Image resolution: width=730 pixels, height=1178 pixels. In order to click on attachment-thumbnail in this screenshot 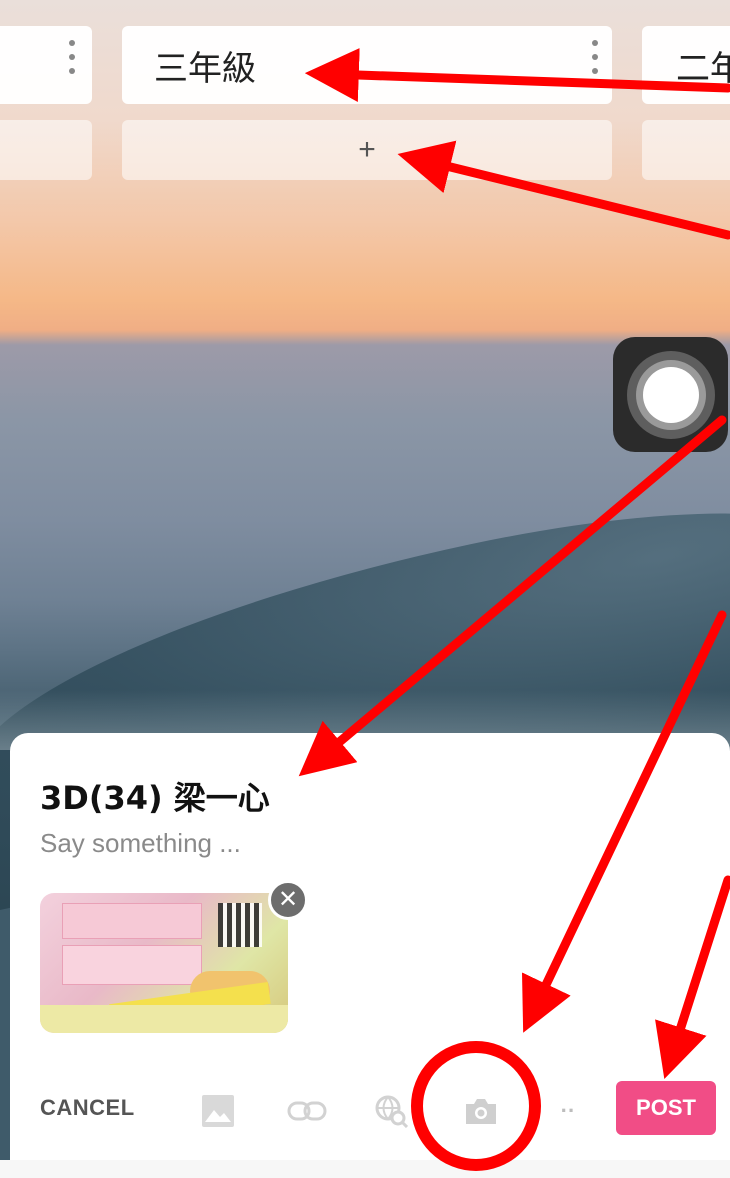, I will do `click(164, 963)`.